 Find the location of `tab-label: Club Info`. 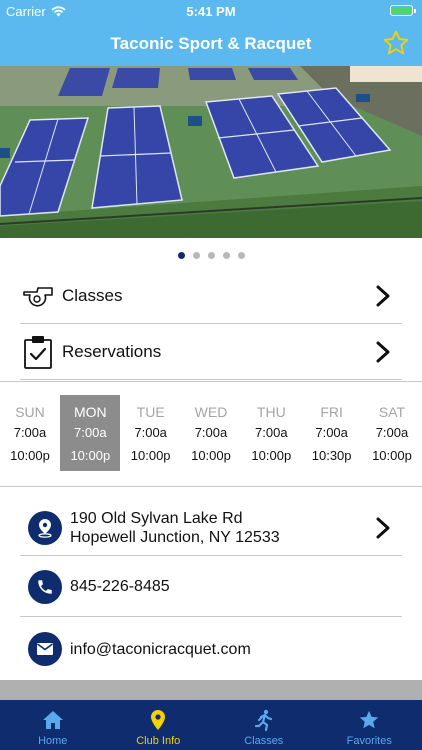

tab-label: Club Info is located at coordinates (158, 741).